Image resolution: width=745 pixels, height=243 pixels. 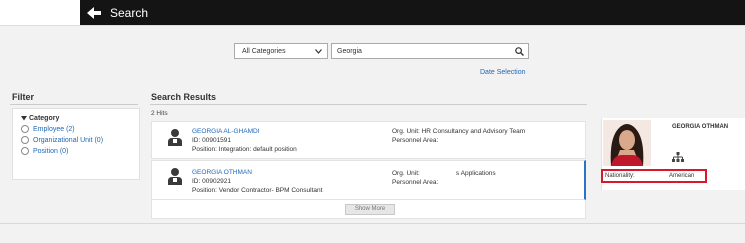 What do you see at coordinates (700, 127) in the screenshot?
I see `profile-name: GEORGIA OTHMAN` at bounding box center [700, 127].